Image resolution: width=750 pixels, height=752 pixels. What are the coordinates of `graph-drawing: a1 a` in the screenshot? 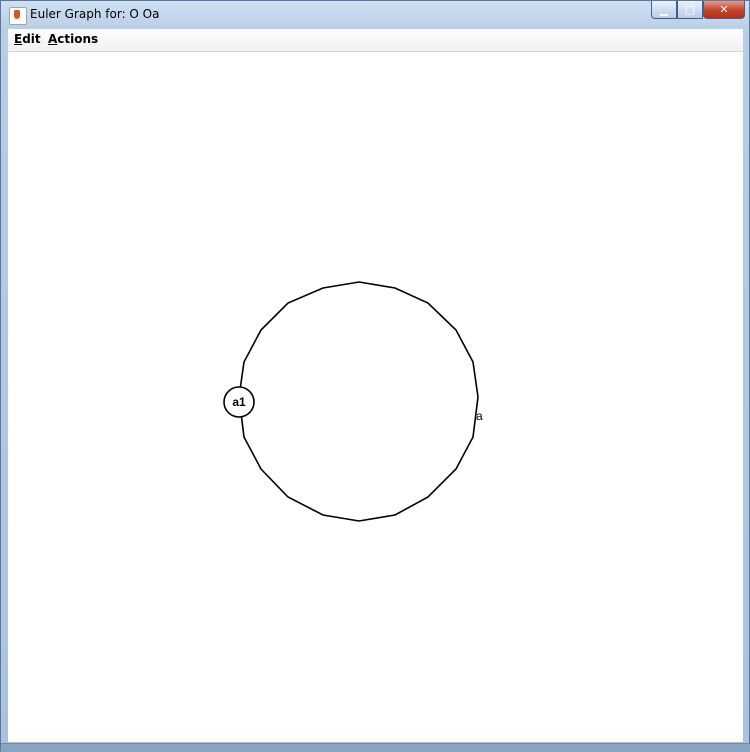 It's located at (353, 401).